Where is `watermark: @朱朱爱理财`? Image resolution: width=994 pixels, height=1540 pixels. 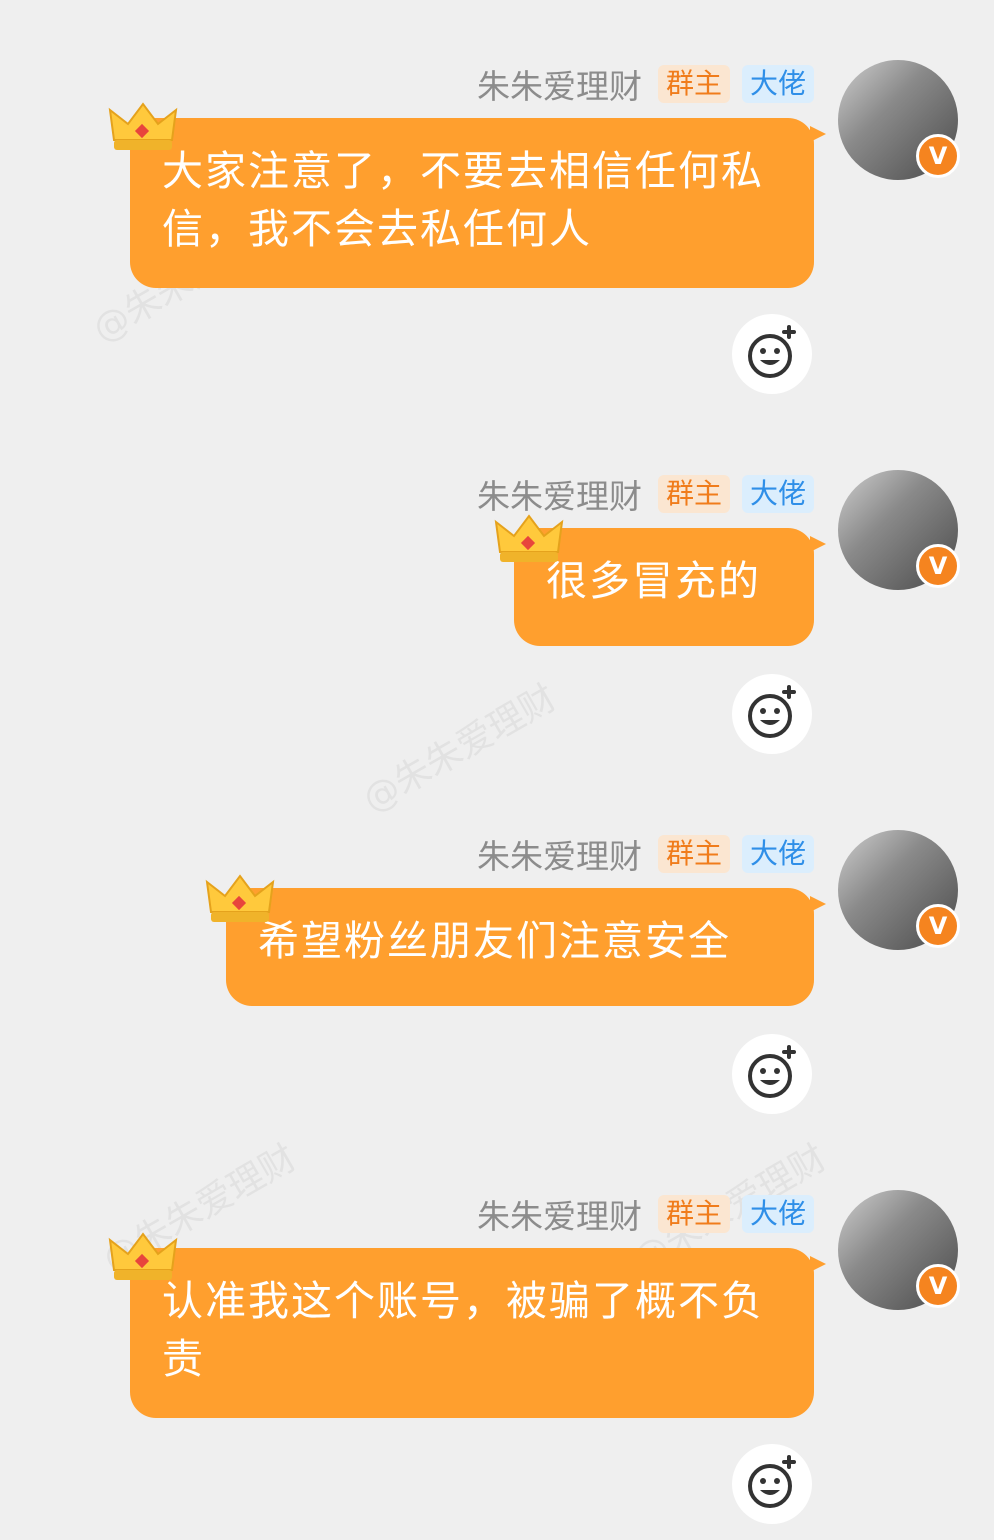 watermark: @朱朱爱理财 is located at coordinates (459, 749).